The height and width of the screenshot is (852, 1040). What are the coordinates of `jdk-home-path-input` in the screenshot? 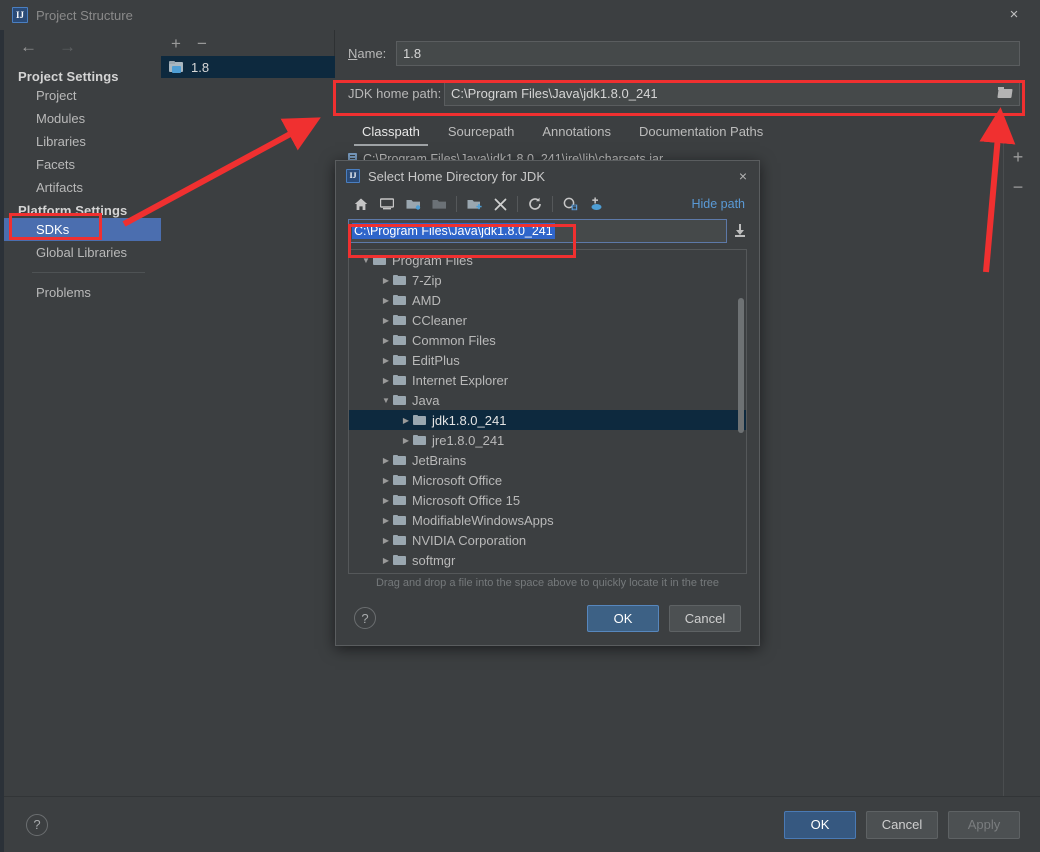 It's located at (732, 93).